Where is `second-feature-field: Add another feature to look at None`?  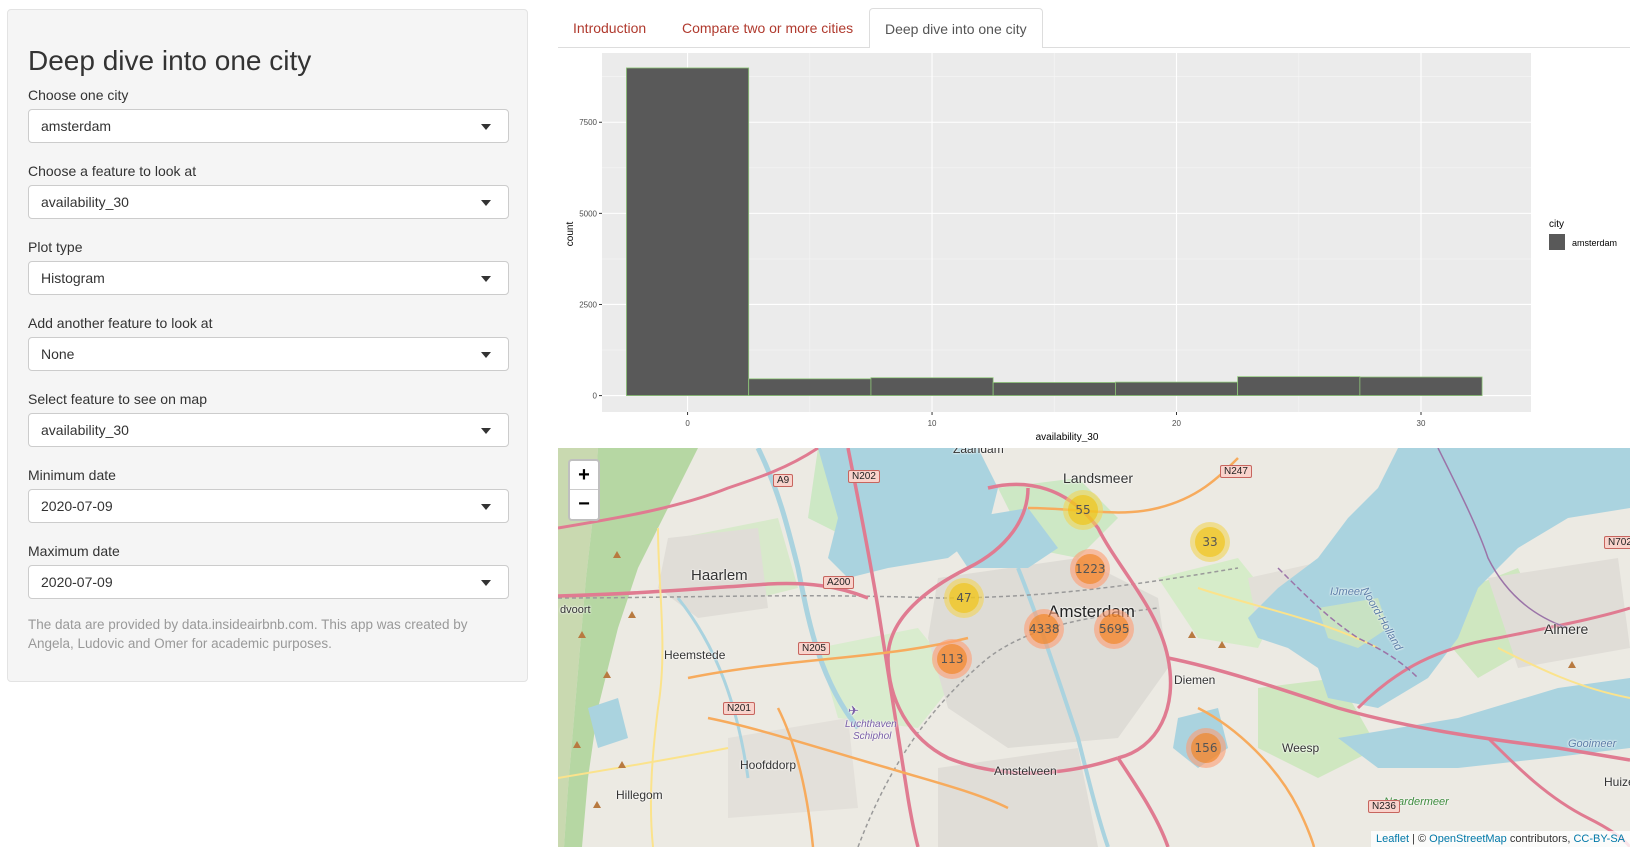 second-feature-field: Add another feature to look at None is located at coordinates (268, 342).